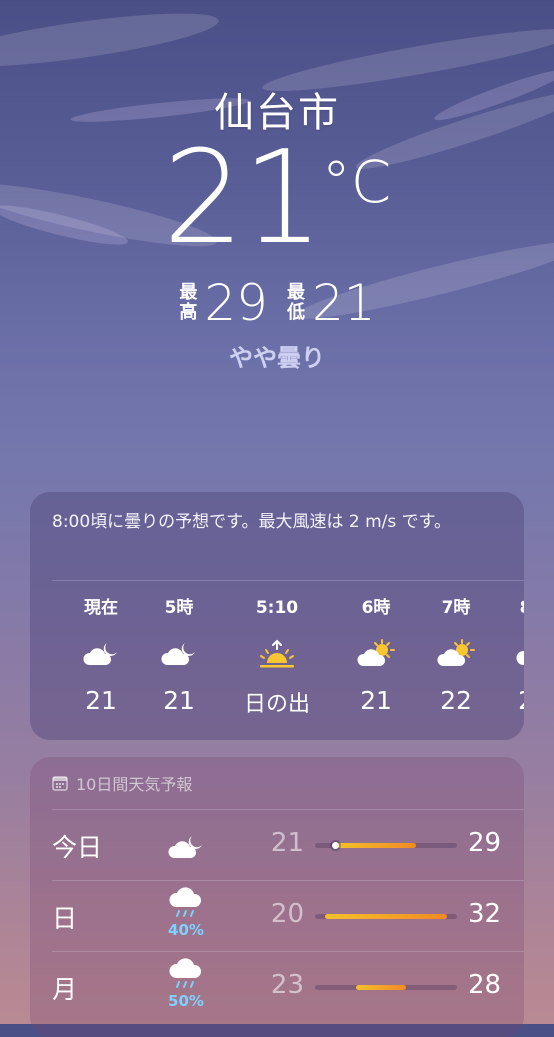 The width and height of the screenshot is (554, 1037). I want to click on low-temperature: 最低 21, so click(331, 303).